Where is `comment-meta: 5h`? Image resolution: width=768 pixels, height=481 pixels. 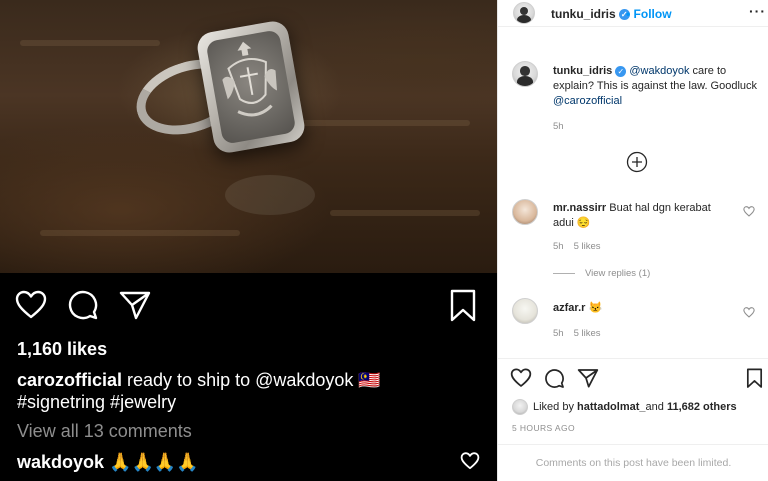 comment-meta: 5h is located at coordinates (563, 126).